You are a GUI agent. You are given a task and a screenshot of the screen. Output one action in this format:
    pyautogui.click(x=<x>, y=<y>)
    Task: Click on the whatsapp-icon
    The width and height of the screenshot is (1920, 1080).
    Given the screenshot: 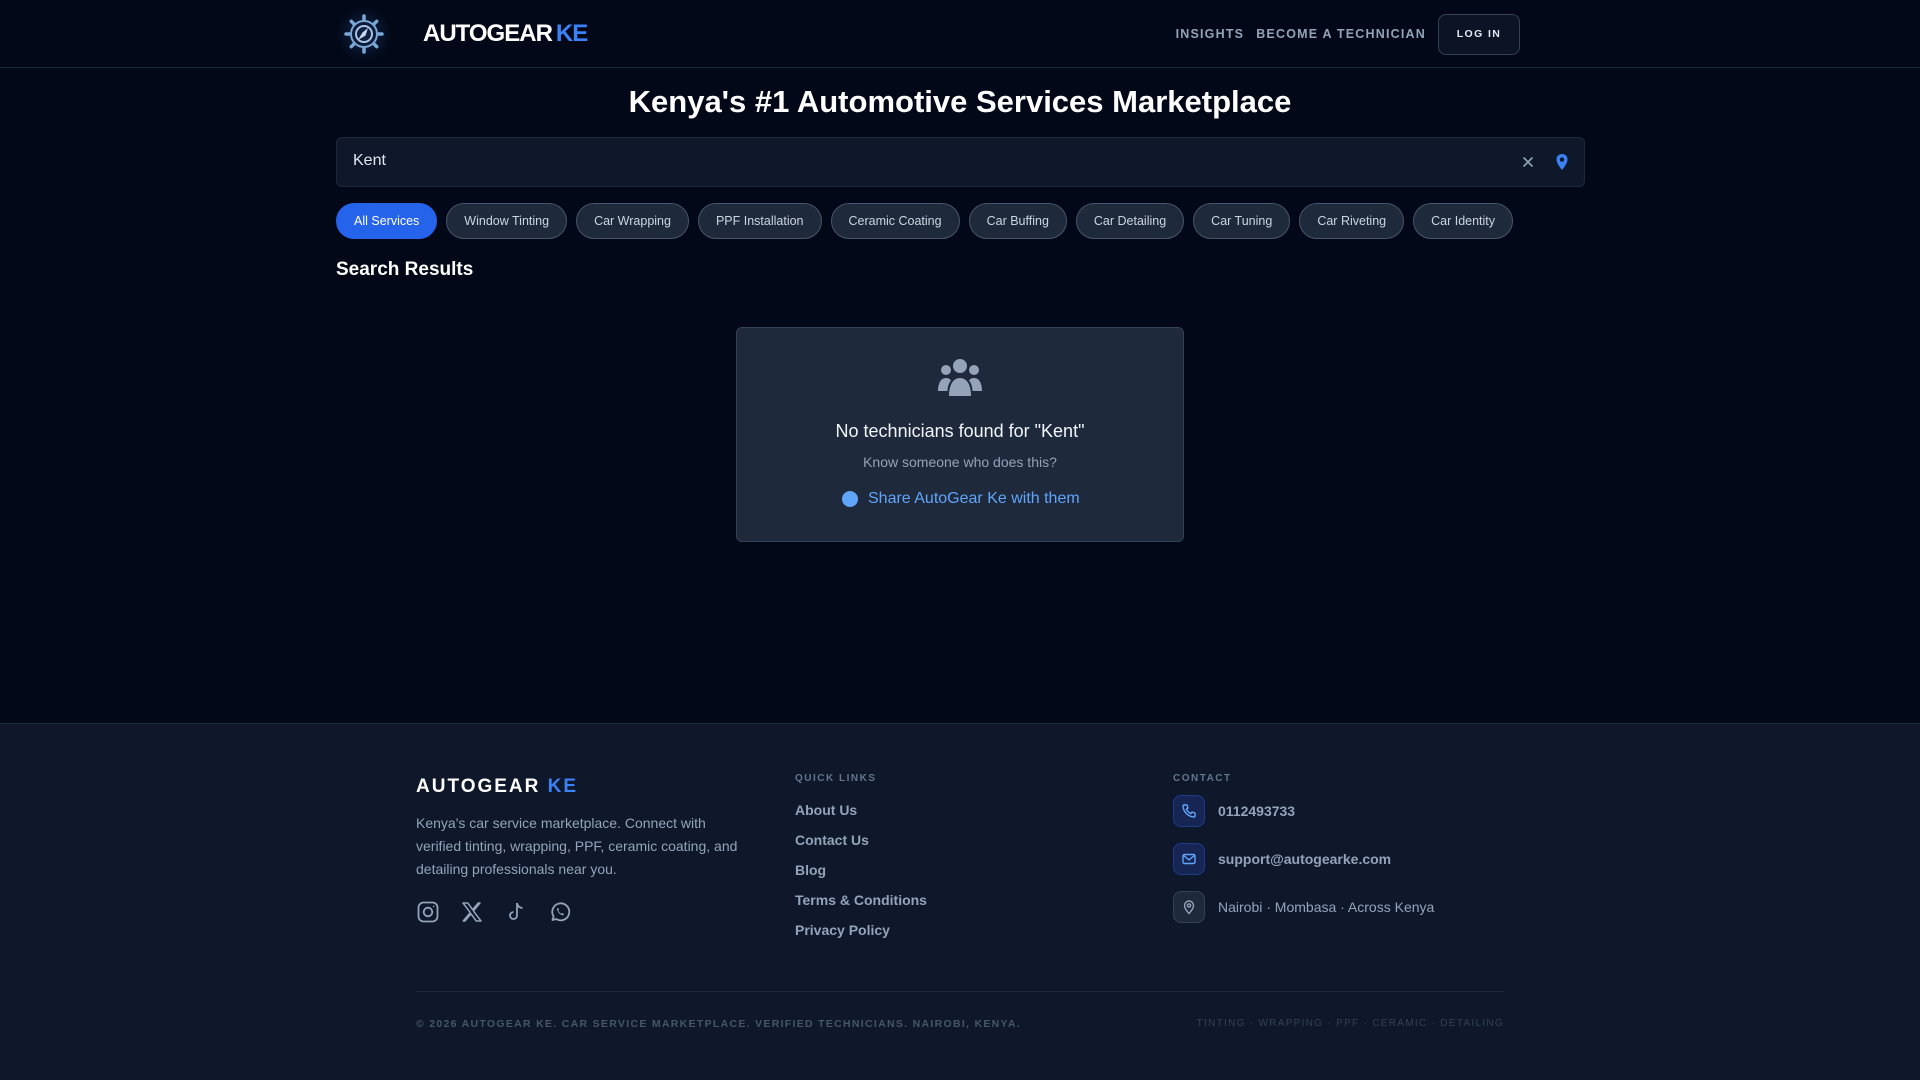 What is the action you would take?
    pyautogui.click(x=560, y=912)
    